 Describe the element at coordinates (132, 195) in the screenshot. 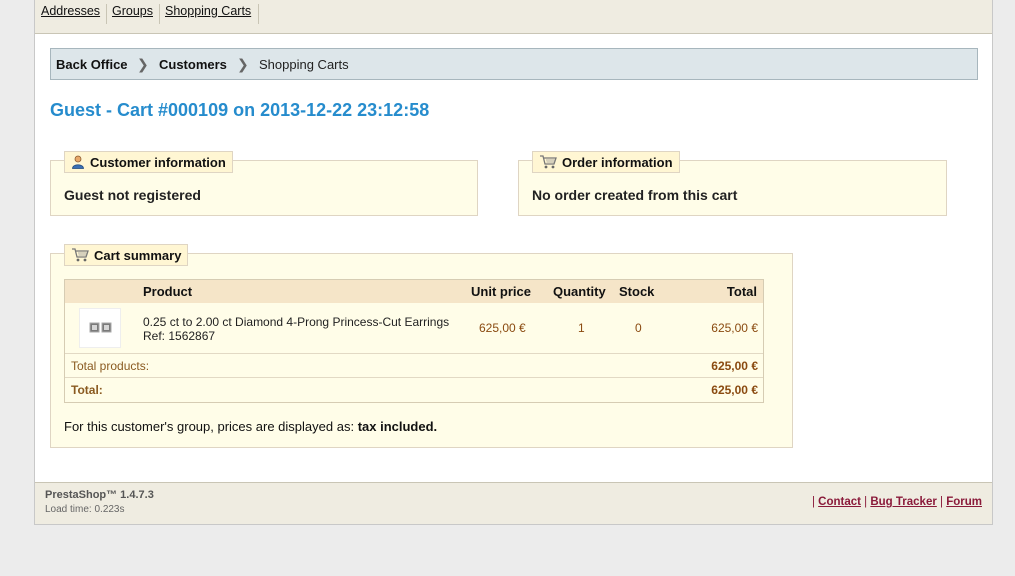

I see `customer-info-text: Guest not registered` at that location.